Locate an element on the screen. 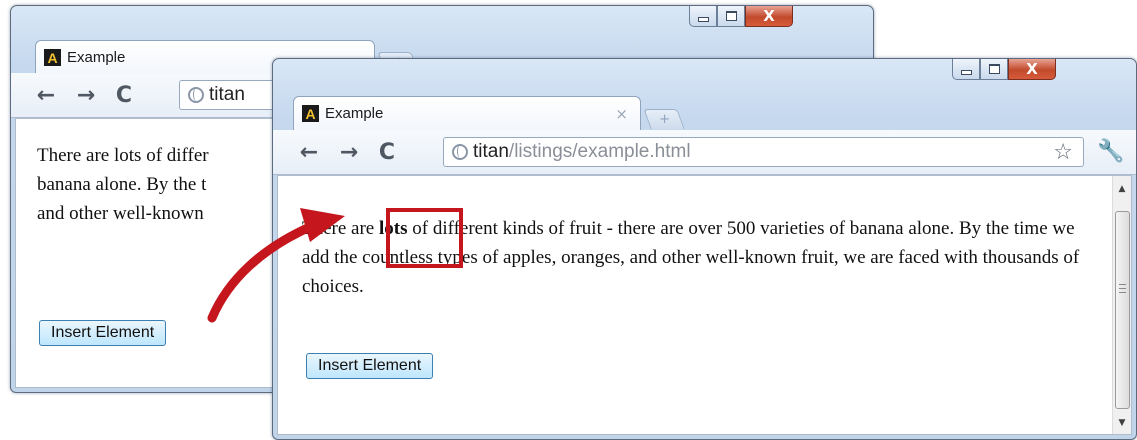 The height and width of the screenshot is (440, 1137). arrow-head-icon is located at coordinates (322, 225).